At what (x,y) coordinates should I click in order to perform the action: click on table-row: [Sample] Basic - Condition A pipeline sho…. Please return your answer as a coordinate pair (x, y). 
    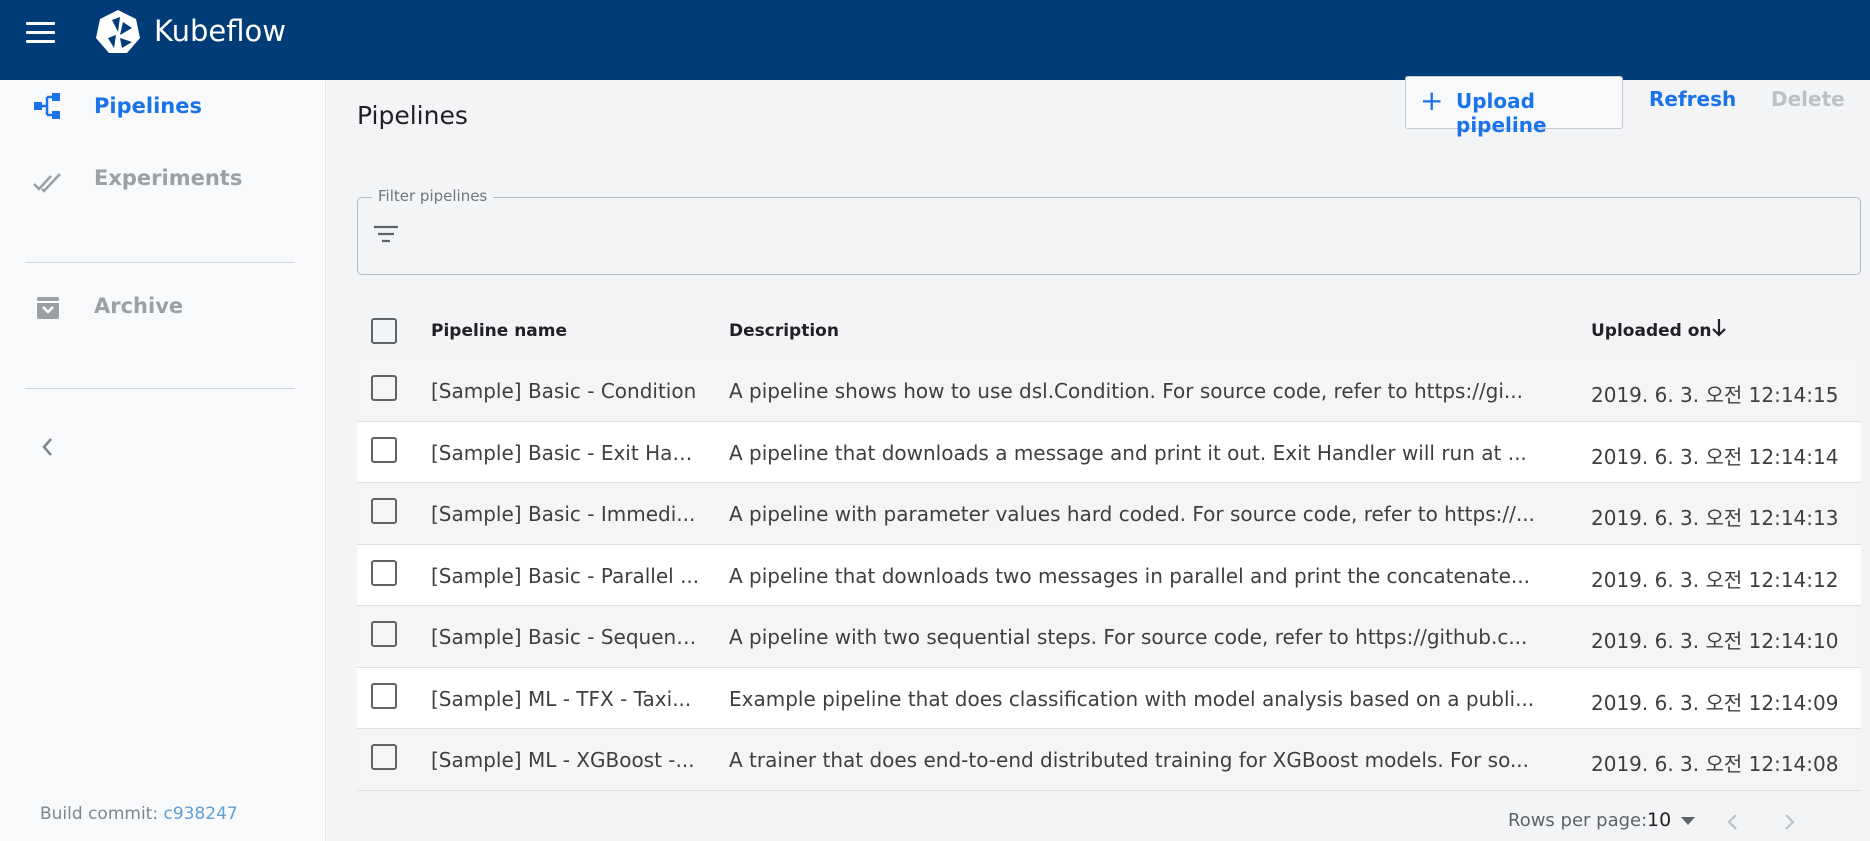
    Looking at the image, I should click on (1109, 391).